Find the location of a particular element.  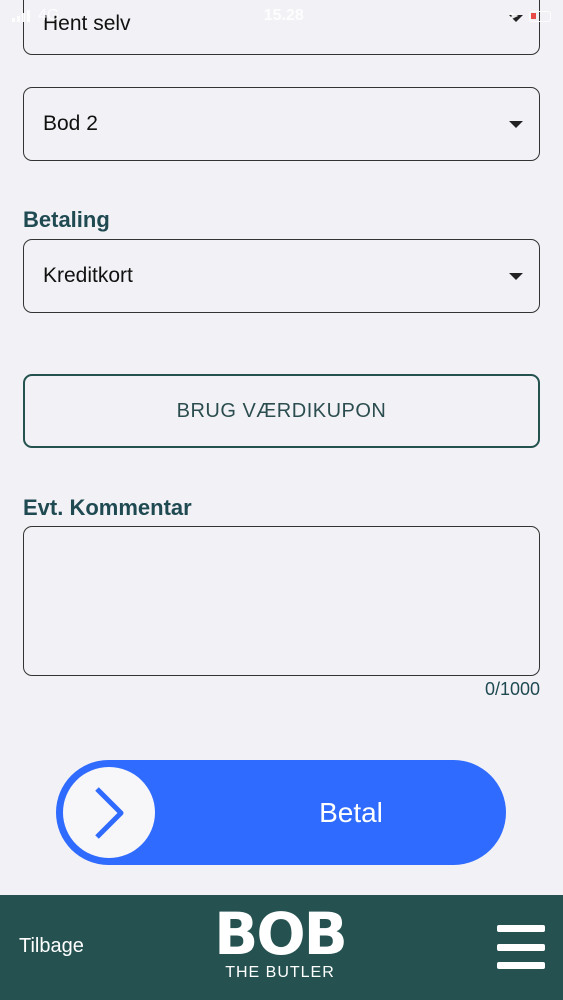

stall-select: Bod 2 is located at coordinates (281, 124).